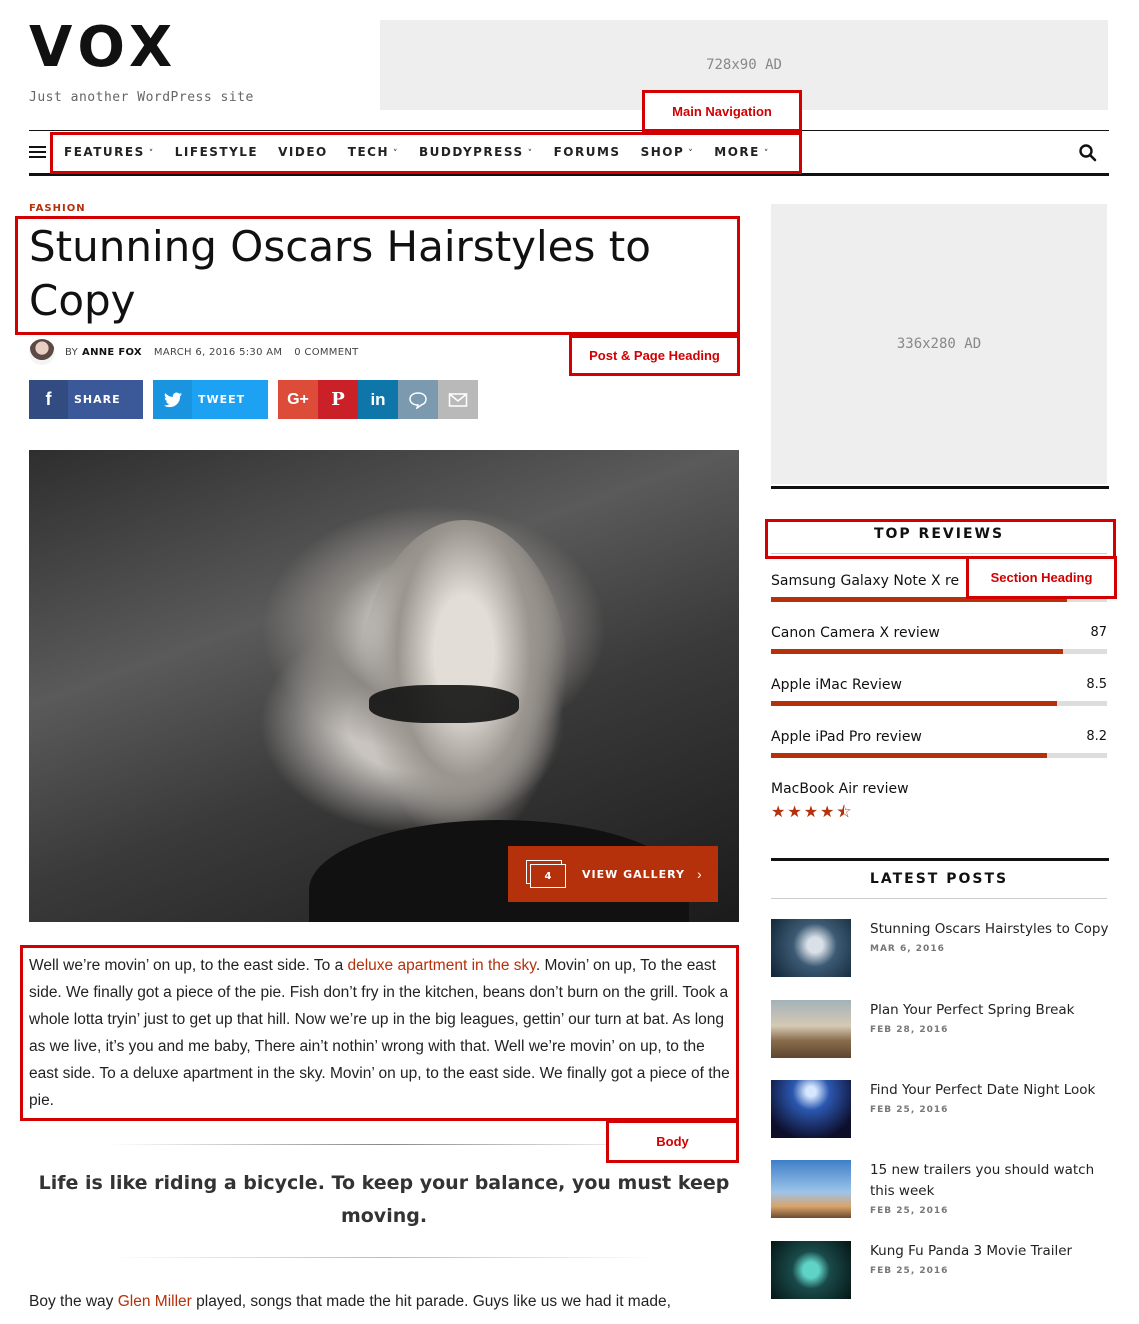  I want to click on annotation-label-main-navigation: Main Navigation, so click(722, 111).